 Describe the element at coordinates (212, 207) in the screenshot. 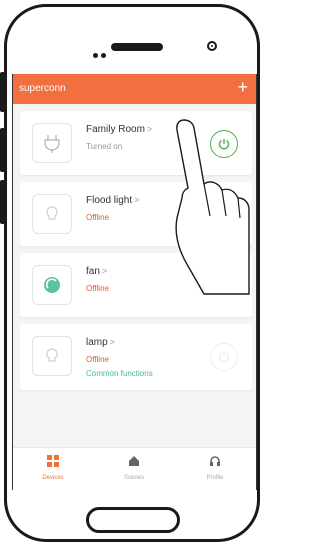

I see `pointing-hand-illustration` at that location.